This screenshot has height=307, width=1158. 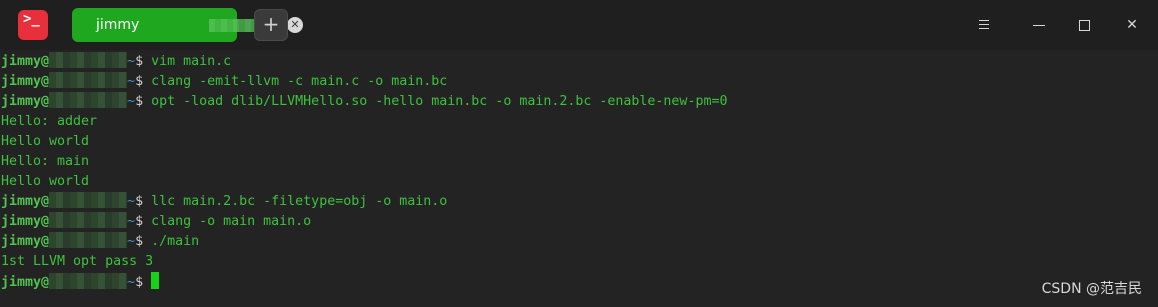 I want to click on watermark: CSDN @范吉民, so click(x=1091, y=289).